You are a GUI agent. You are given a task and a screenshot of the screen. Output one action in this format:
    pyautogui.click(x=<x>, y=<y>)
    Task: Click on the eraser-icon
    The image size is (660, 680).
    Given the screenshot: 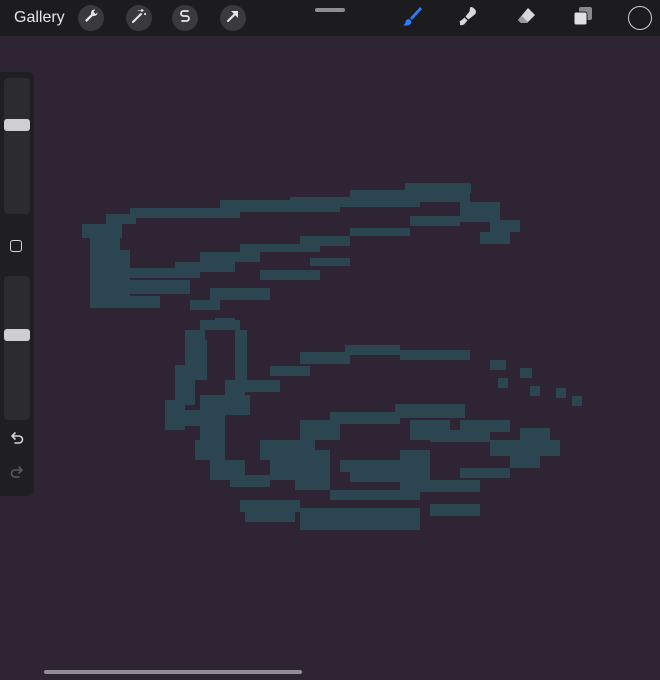 What is the action you would take?
    pyautogui.click(x=526, y=18)
    